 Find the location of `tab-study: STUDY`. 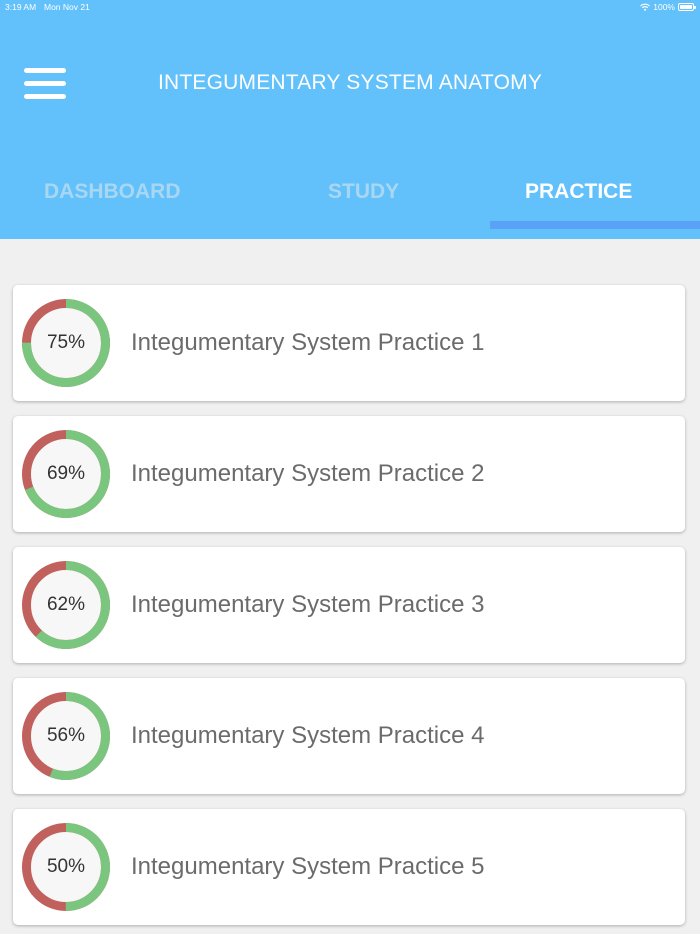

tab-study: STUDY is located at coordinates (363, 192).